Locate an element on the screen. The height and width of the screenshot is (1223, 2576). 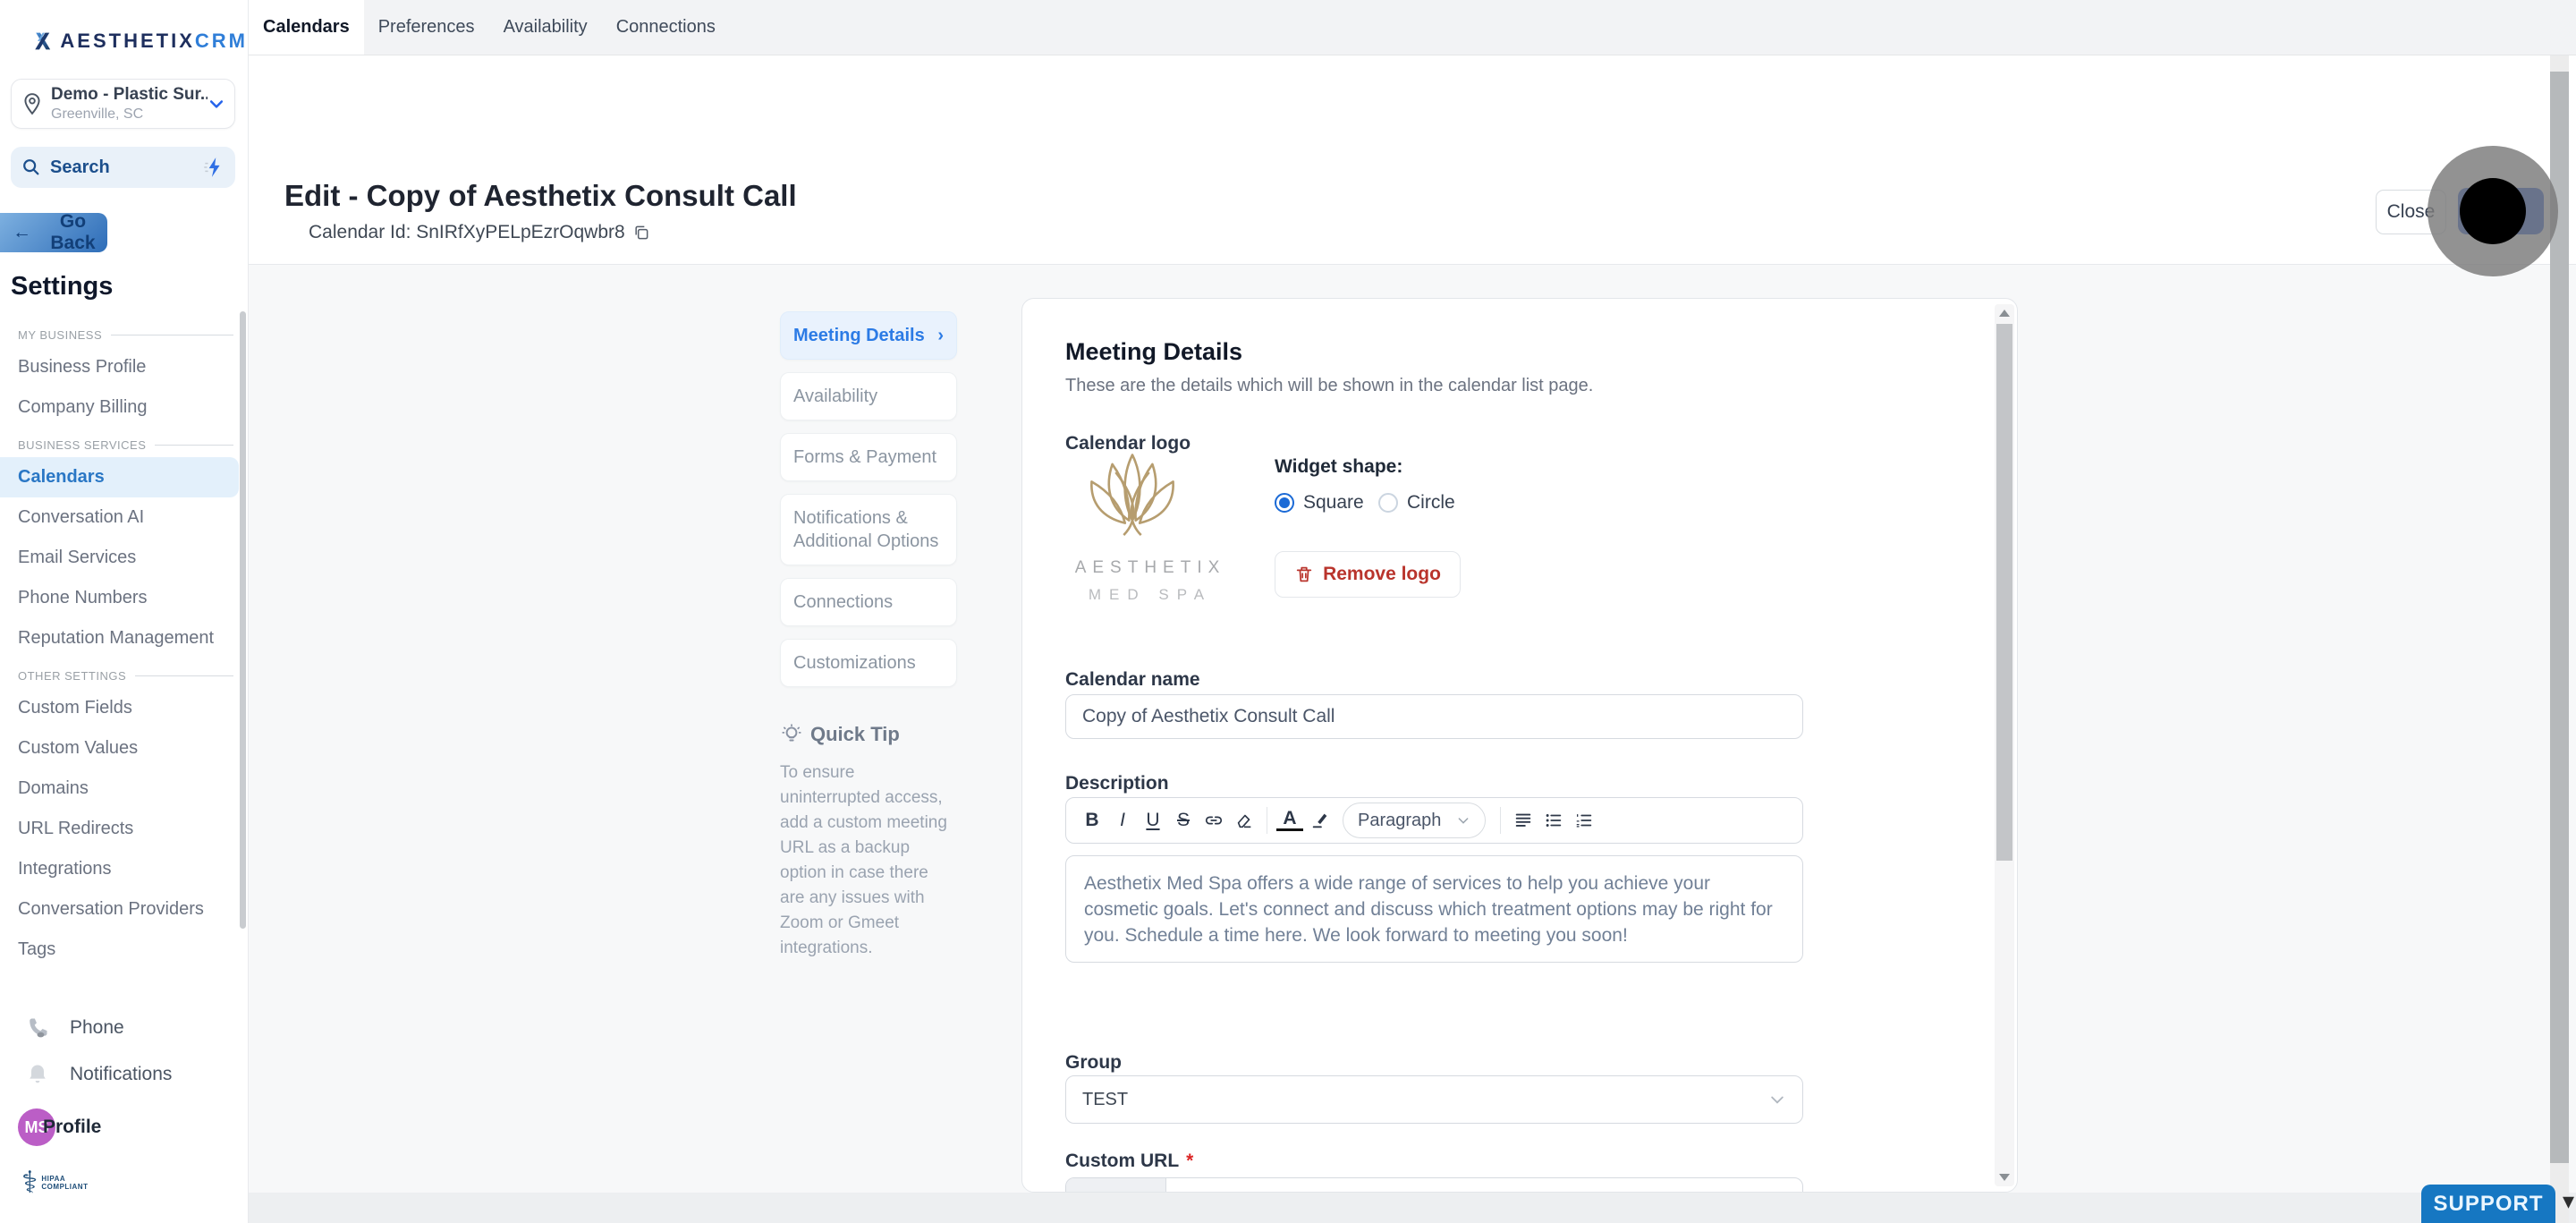
panel-scrollbar is located at coordinates (2004, 745).